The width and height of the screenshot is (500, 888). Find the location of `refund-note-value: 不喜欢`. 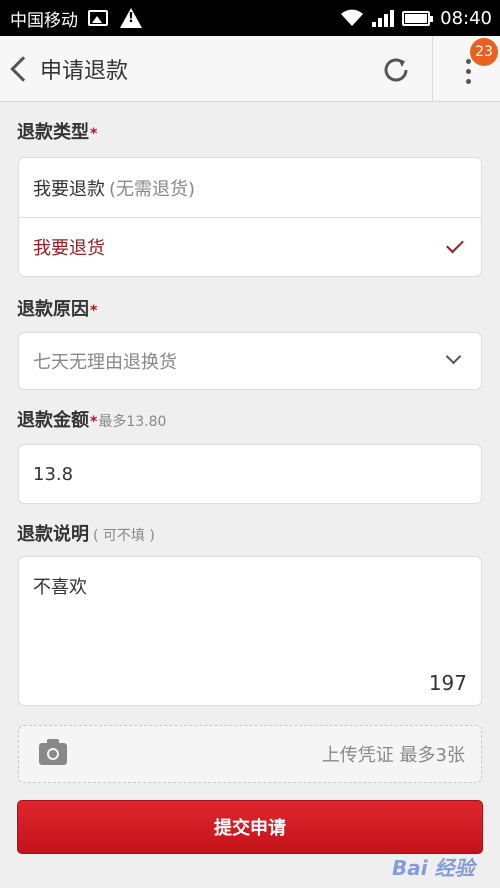

refund-note-value: 不喜欢 is located at coordinates (60, 587).